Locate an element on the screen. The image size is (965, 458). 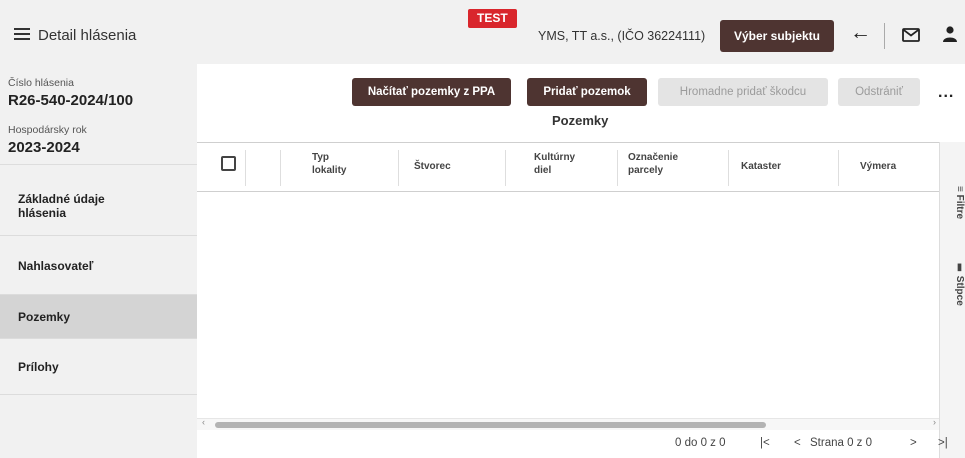
section-title: Pozemky is located at coordinates (580, 120).